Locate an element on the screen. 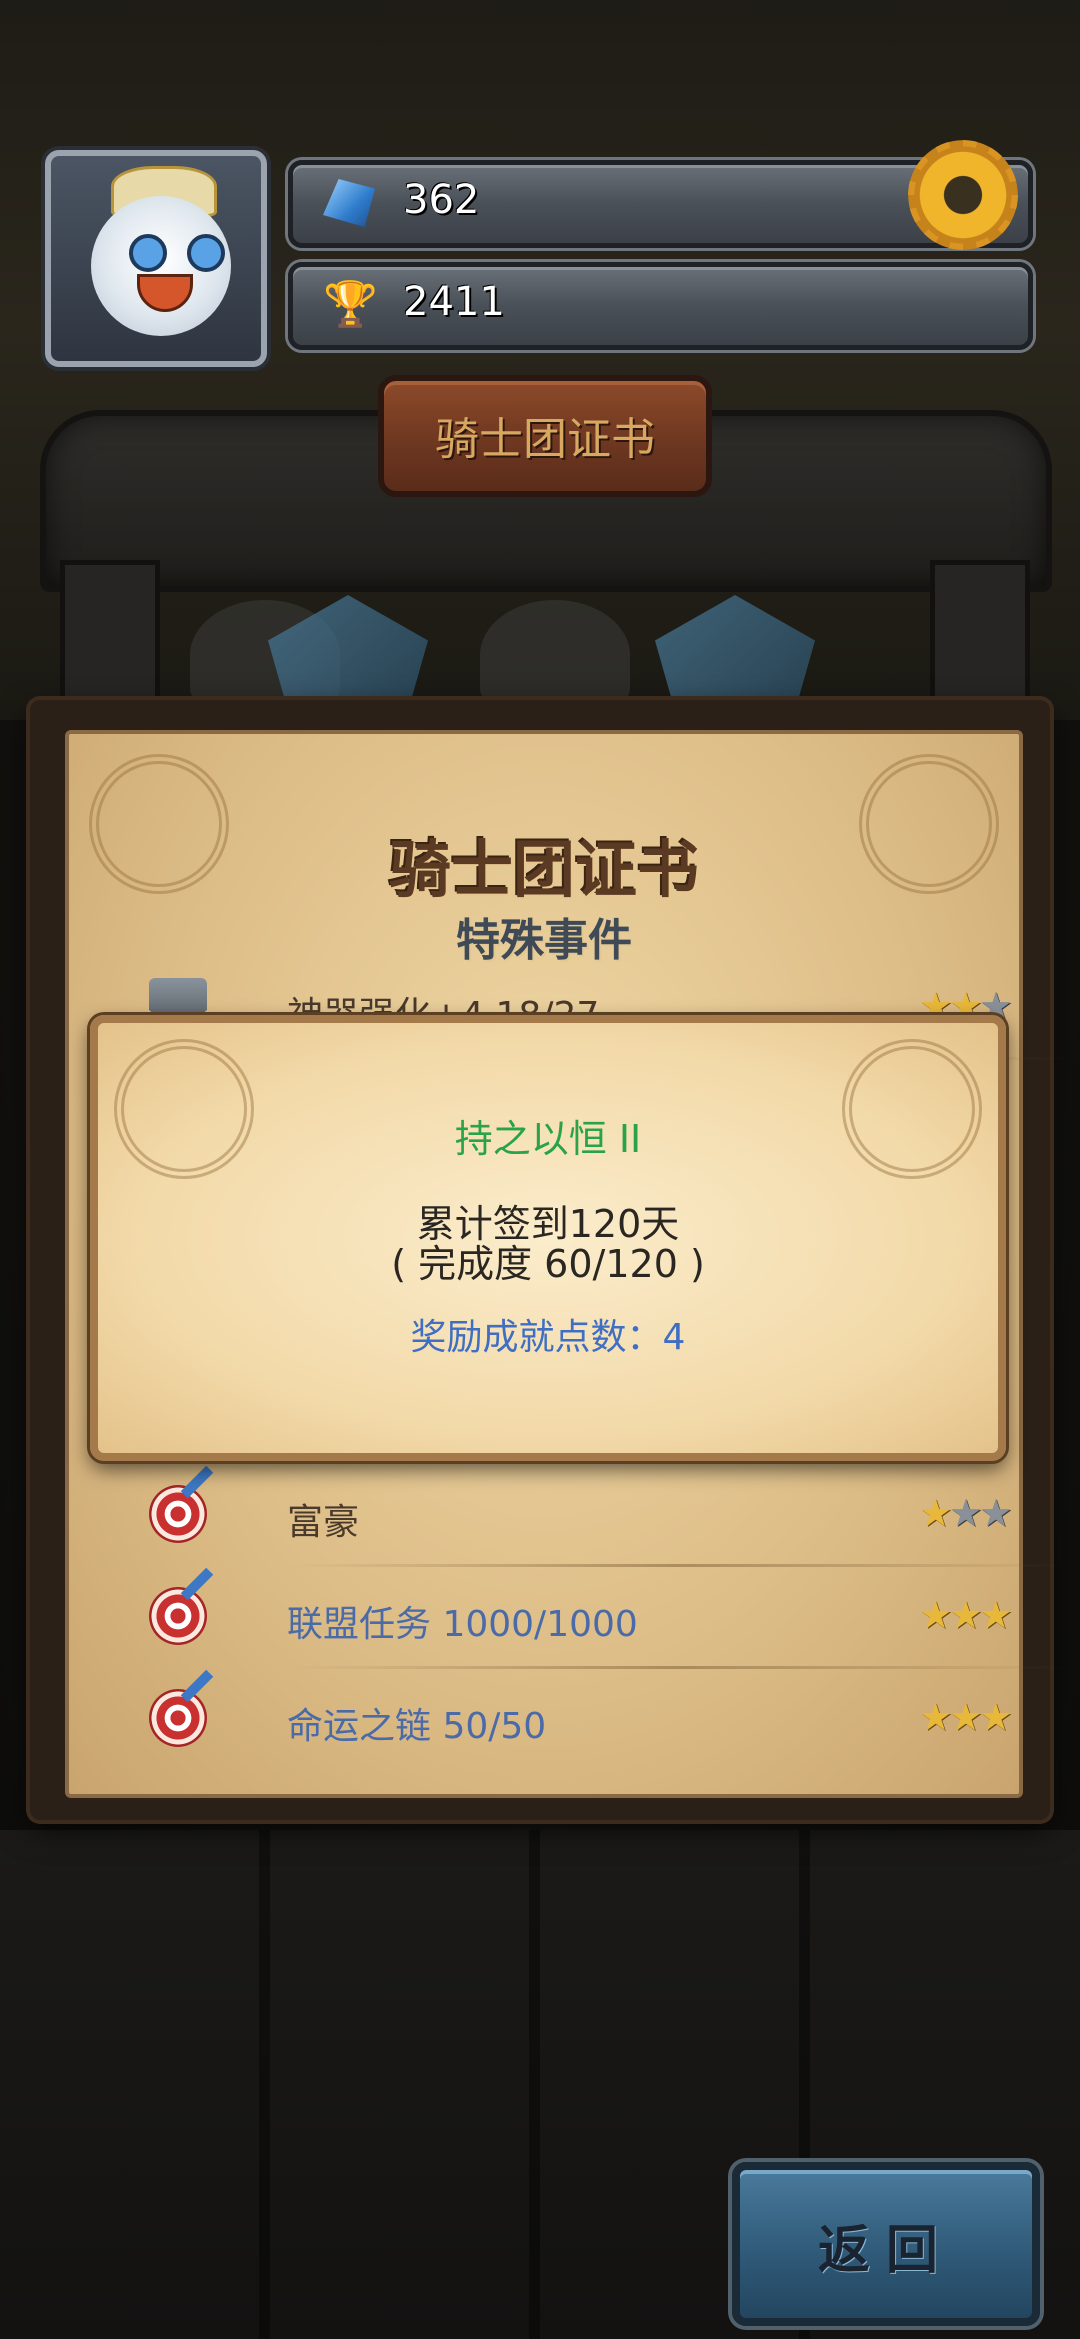 The width and height of the screenshot is (1080, 2339). back-button: 返回 is located at coordinates (886, 2244).